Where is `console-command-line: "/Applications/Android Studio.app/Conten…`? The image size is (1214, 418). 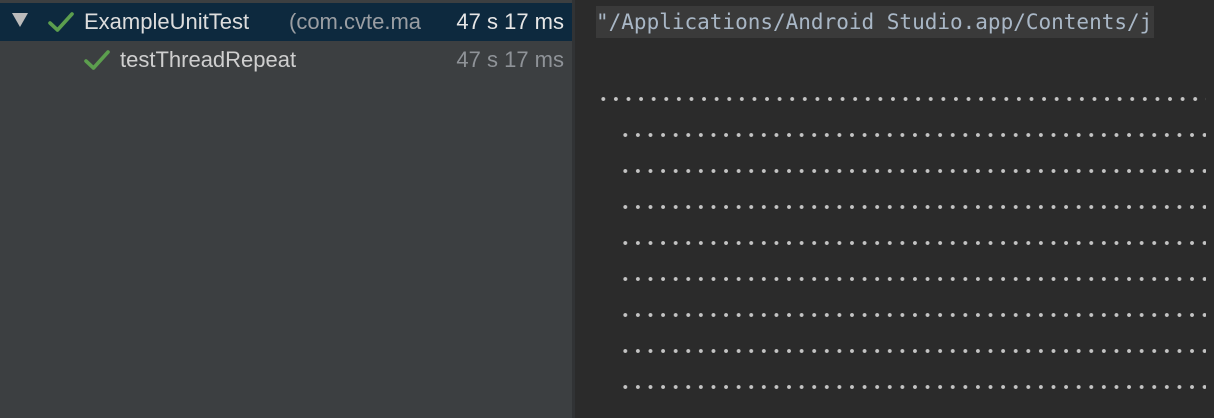
console-command-line: "/Applications/Android Studio.app/Conten… is located at coordinates (875, 22).